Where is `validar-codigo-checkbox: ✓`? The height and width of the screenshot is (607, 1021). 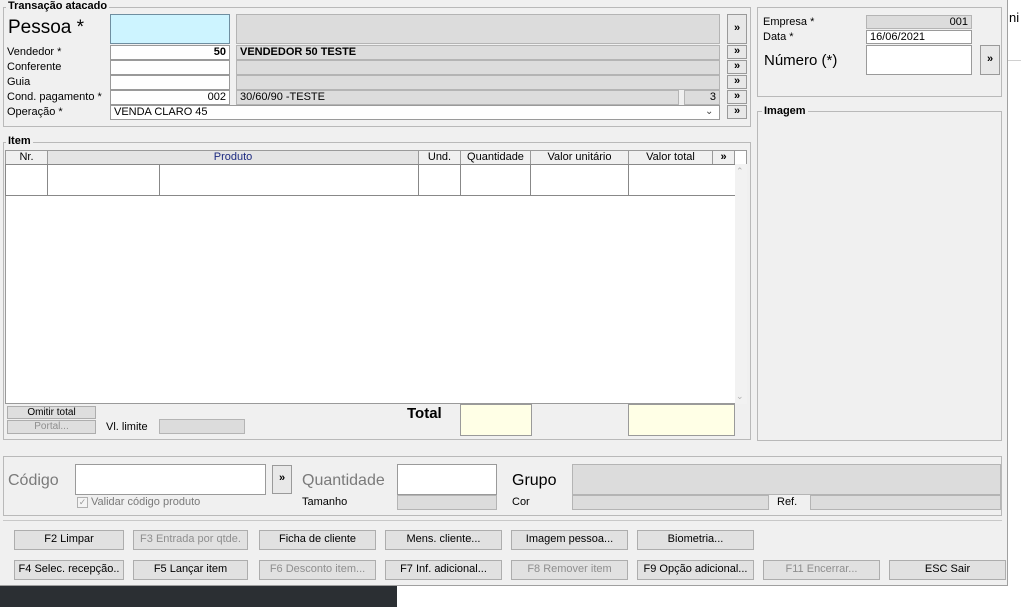 validar-codigo-checkbox: ✓ is located at coordinates (82, 502).